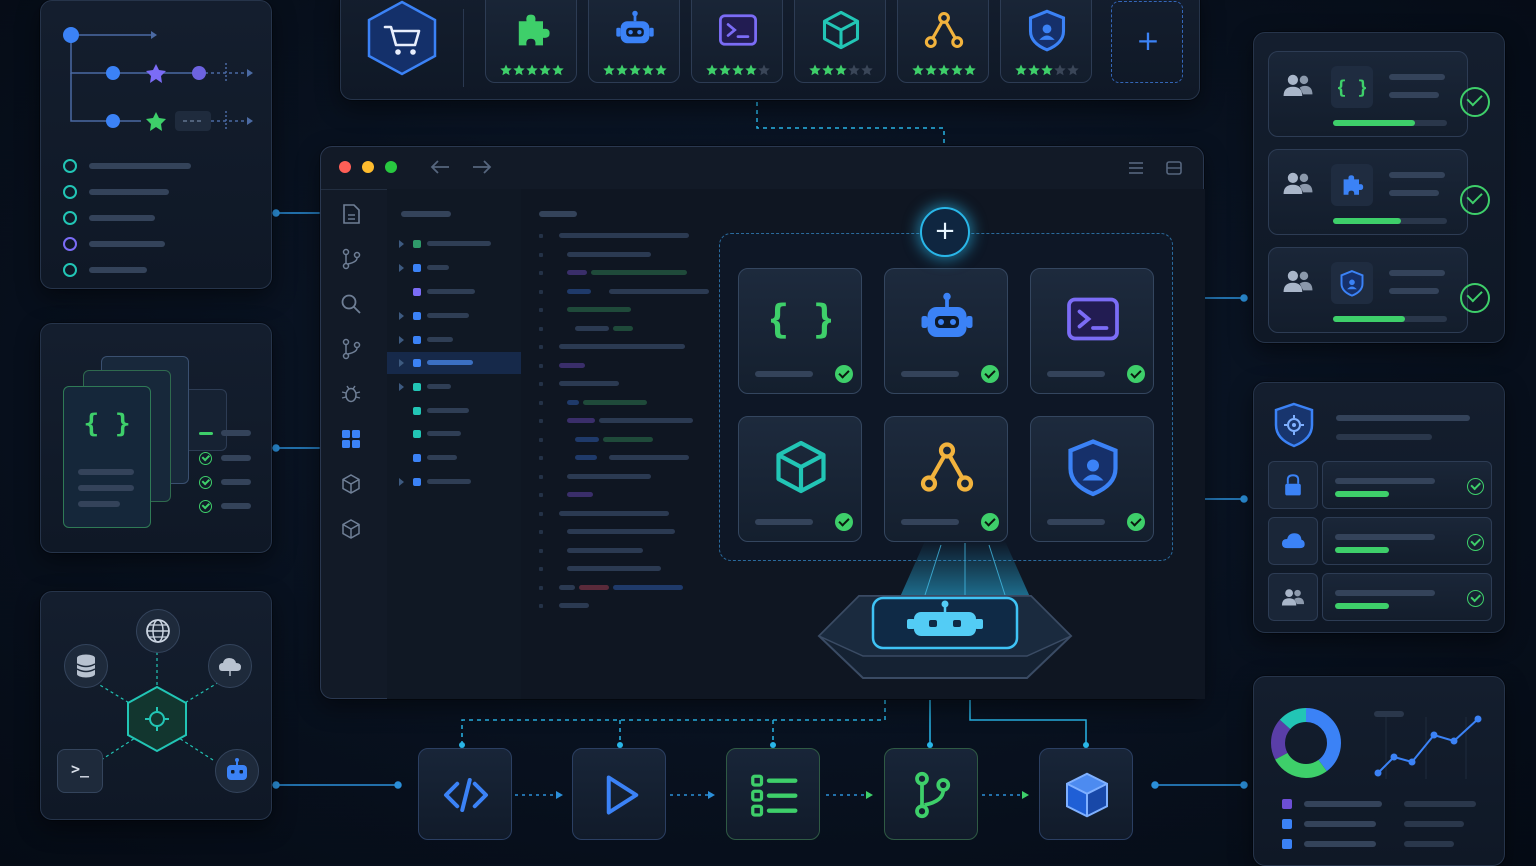 The image size is (1536, 866). What do you see at coordinates (1367, 221) in the screenshot?
I see `progress-fill` at bounding box center [1367, 221].